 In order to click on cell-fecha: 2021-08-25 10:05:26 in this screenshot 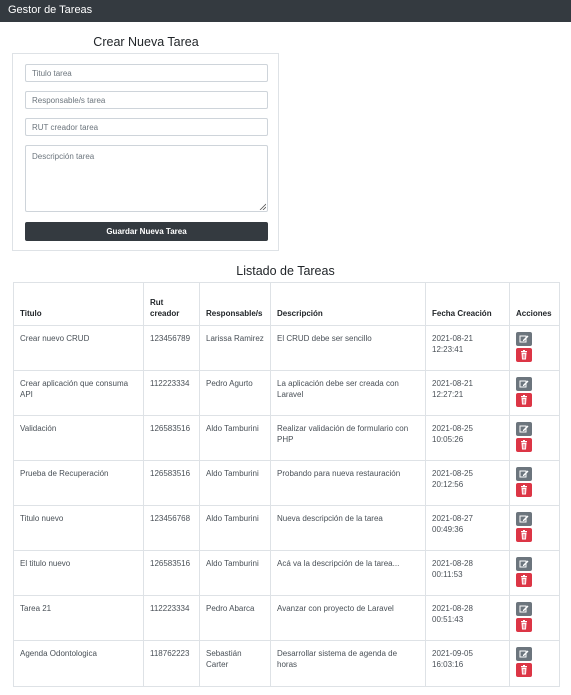, I will do `click(467, 438)`.